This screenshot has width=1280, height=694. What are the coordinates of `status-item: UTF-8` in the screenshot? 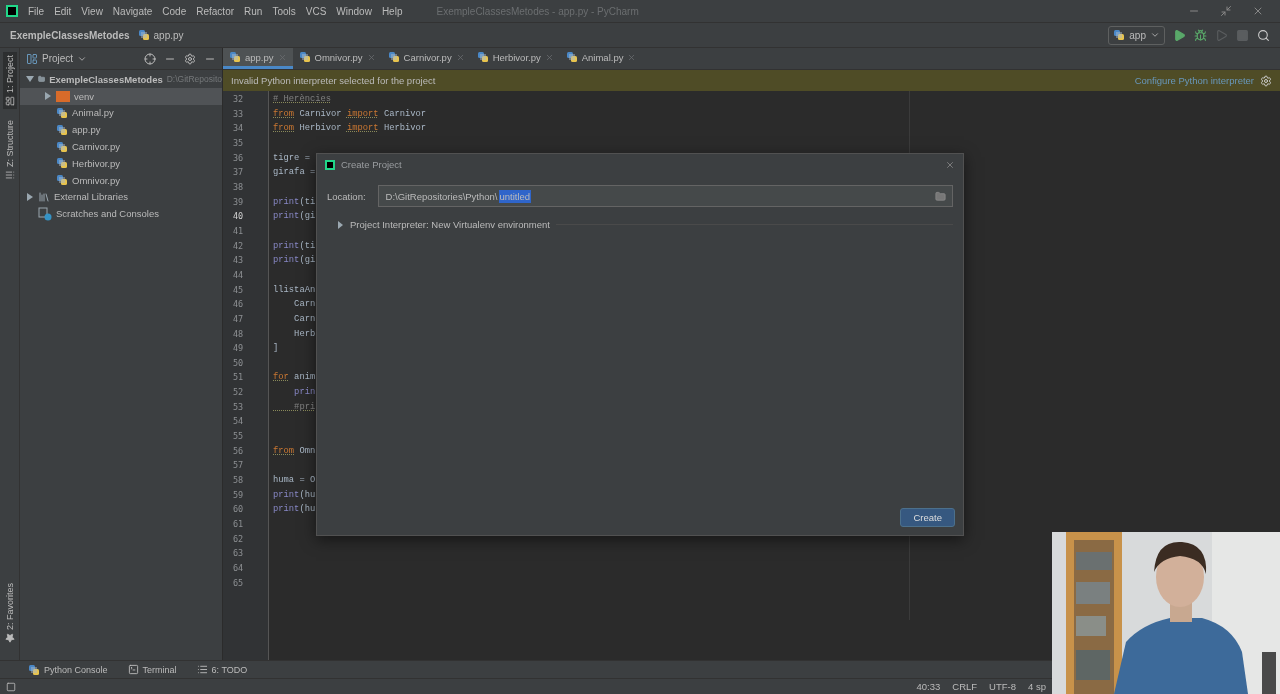 It's located at (1003, 686).